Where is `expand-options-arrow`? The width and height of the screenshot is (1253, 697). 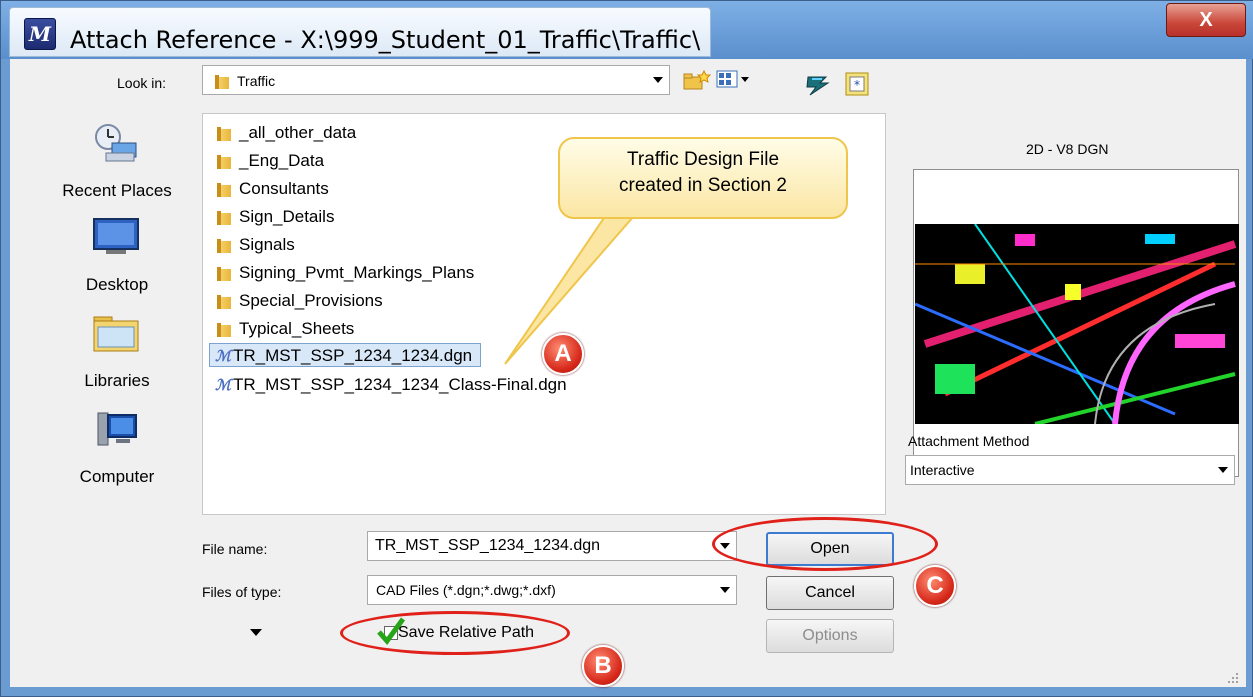 expand-options-arrow is located at coordinates (256, 632).